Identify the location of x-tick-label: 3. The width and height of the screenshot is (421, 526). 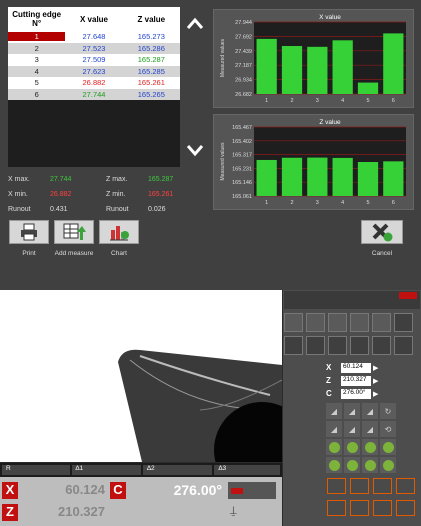
(317, 203).